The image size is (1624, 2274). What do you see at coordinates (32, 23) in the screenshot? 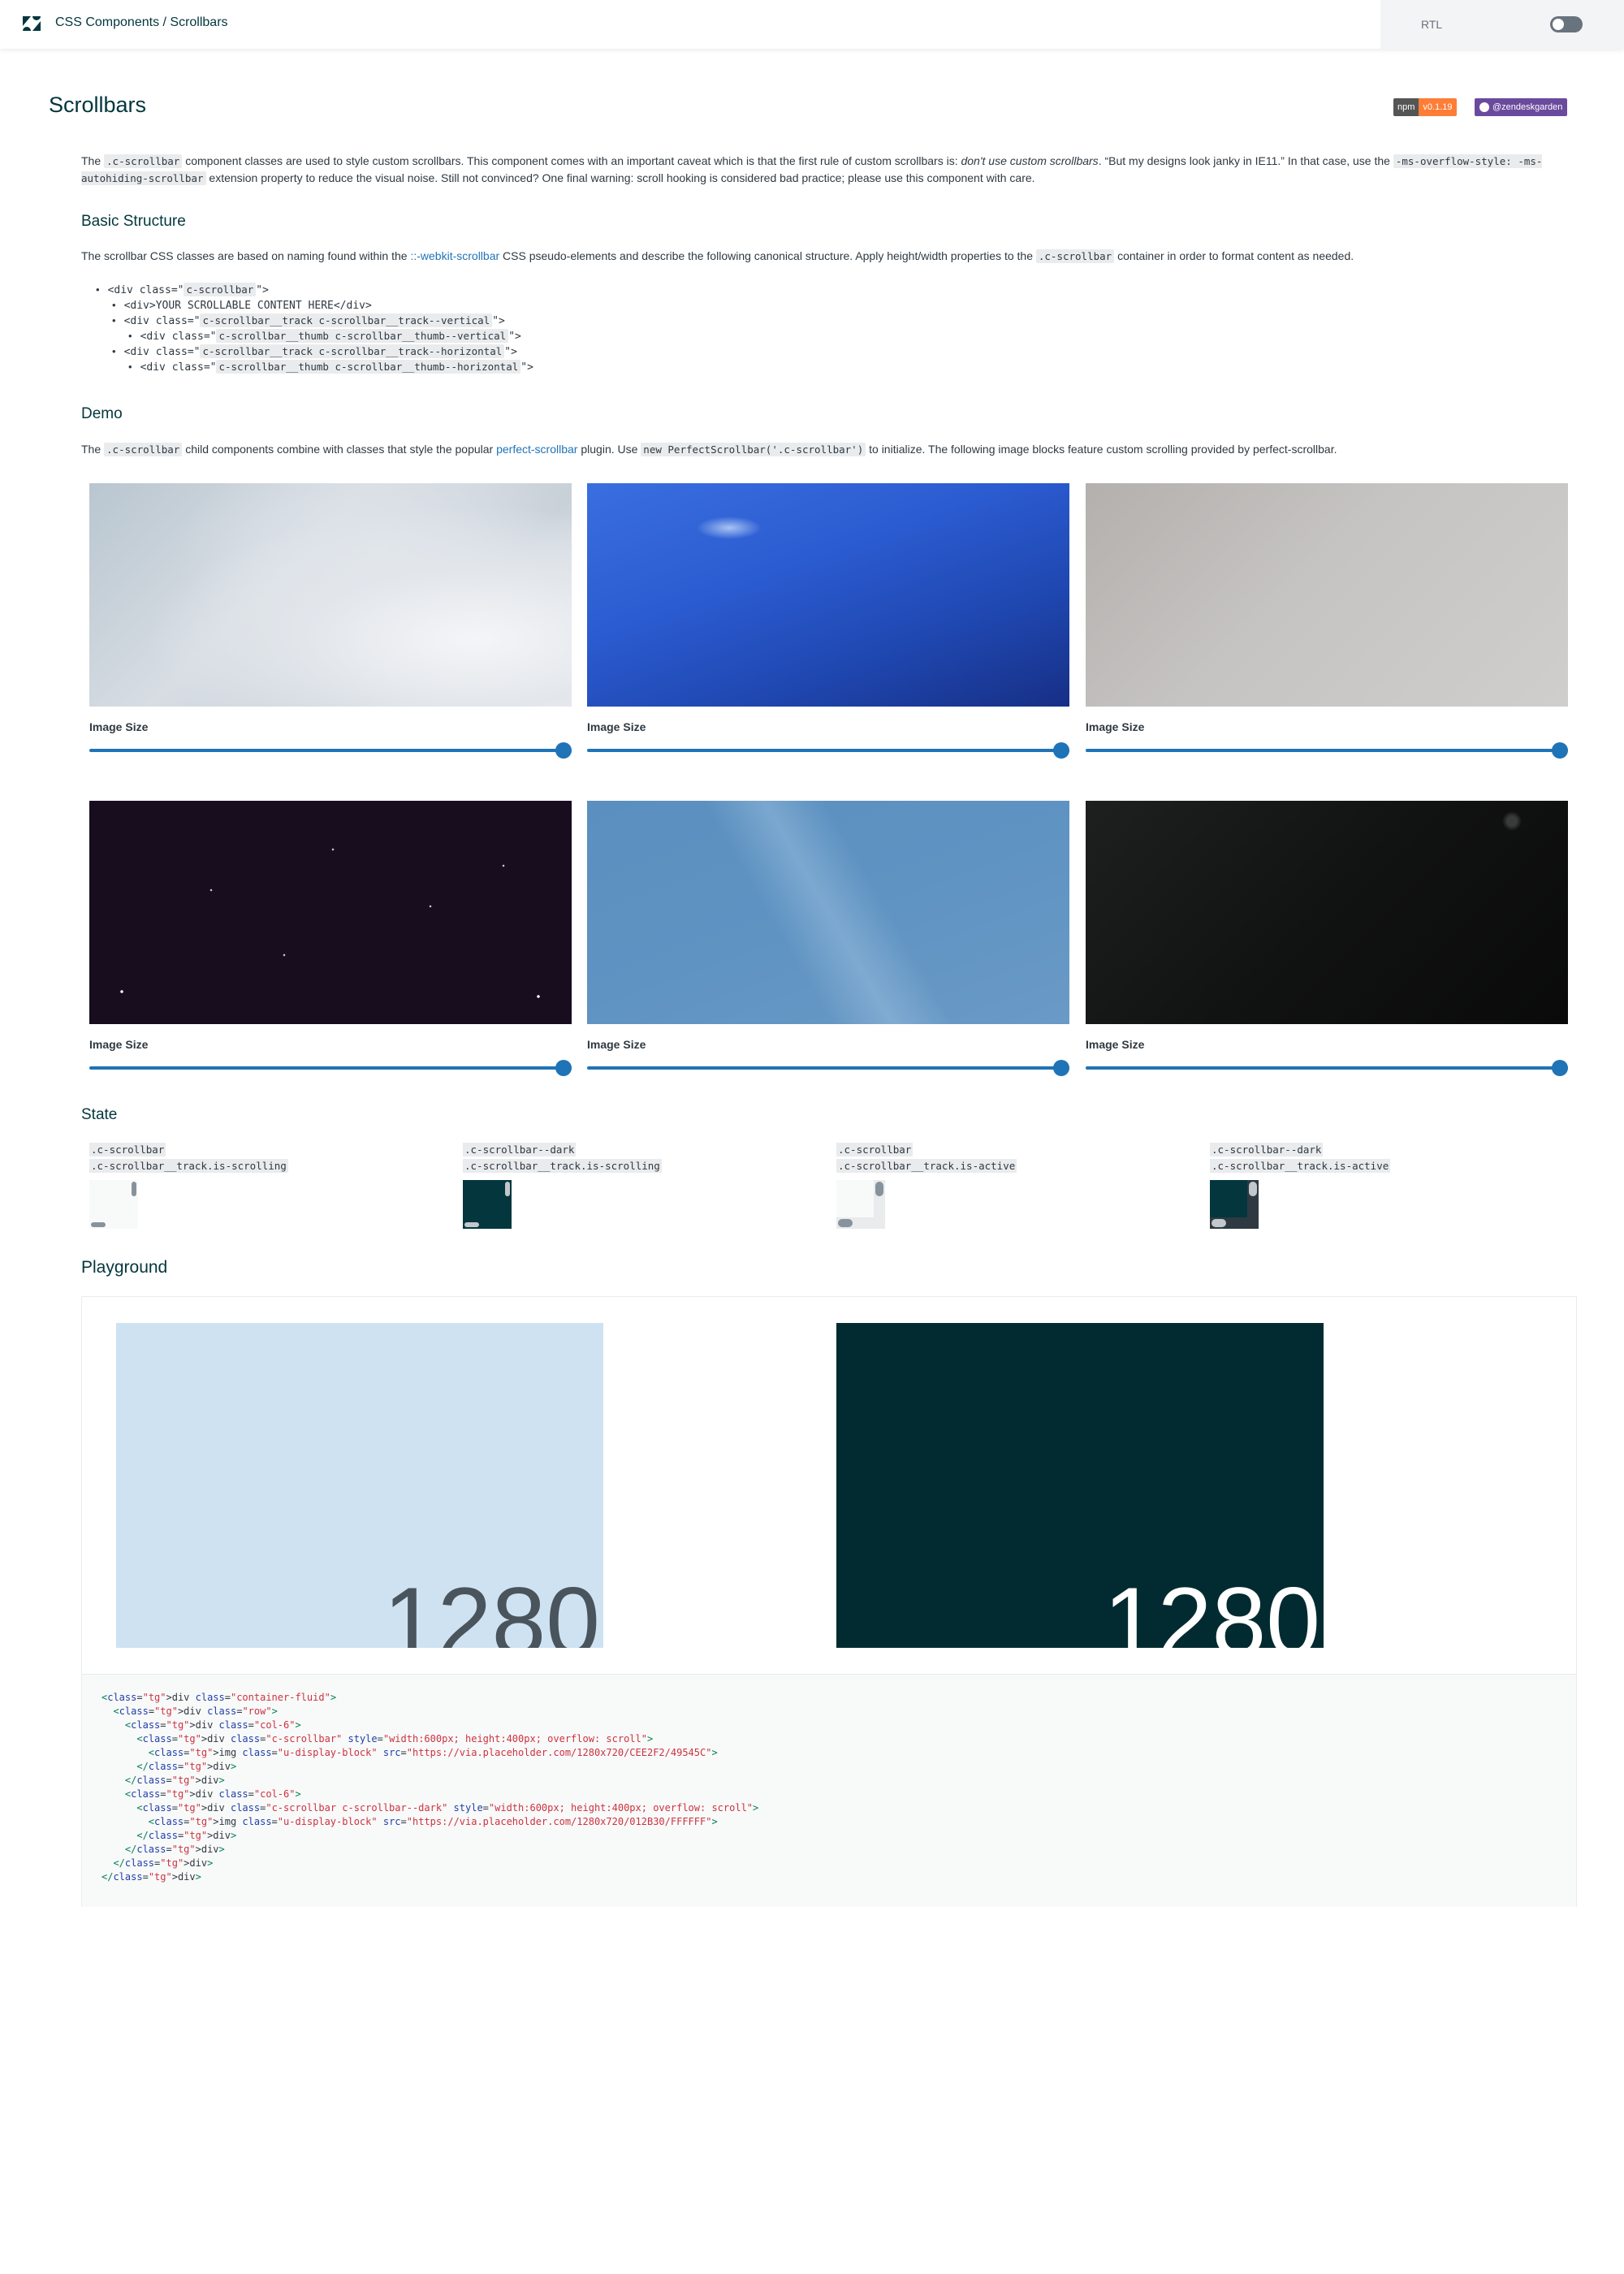
I see `zendesk-logo-icon` at bounding box center [32, 23].